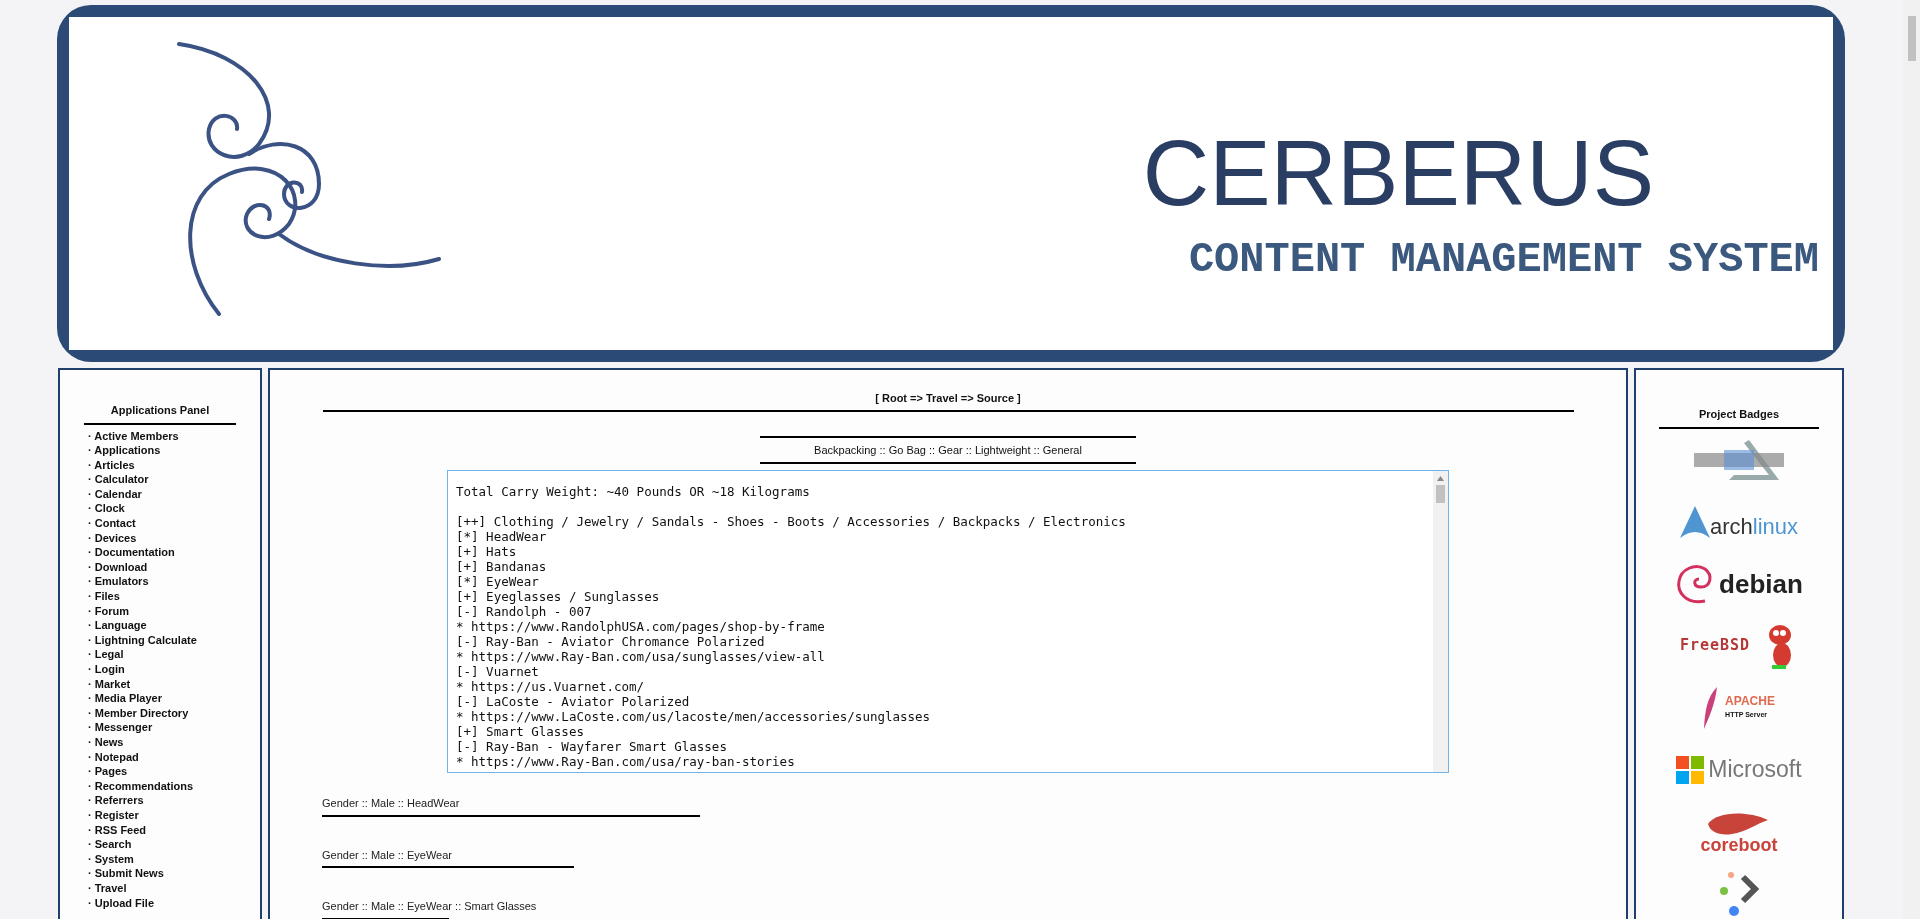 The image size is (1920, 919). I want to click on section-heading: Gender :: Male :: EyeWear, so click(388, 855).